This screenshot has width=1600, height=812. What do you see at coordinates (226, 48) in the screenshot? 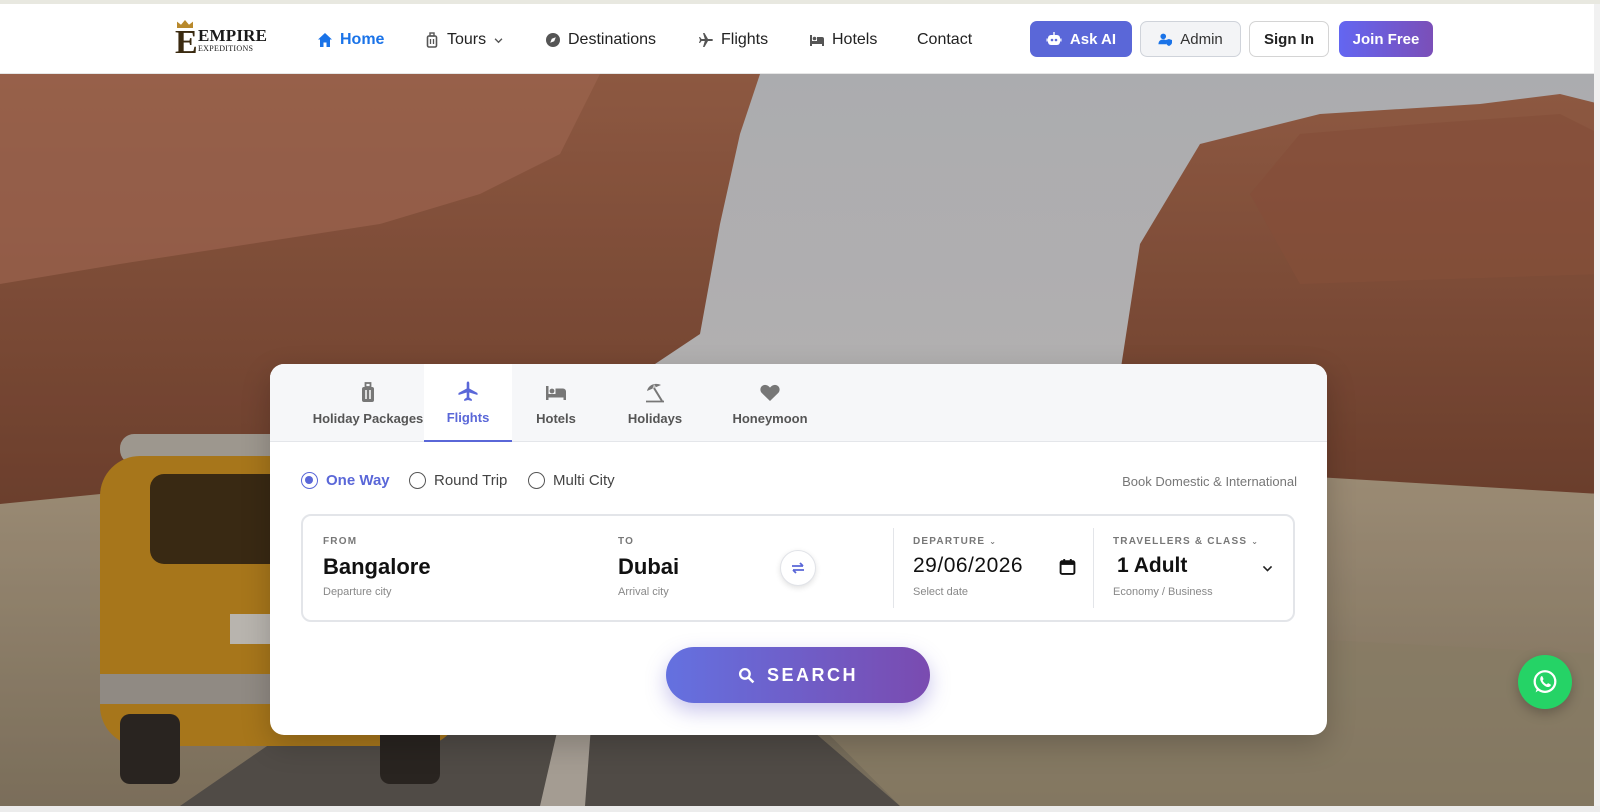
I see `brand-tagline: EXPEDITIONS` at bounding box center [226, 48].